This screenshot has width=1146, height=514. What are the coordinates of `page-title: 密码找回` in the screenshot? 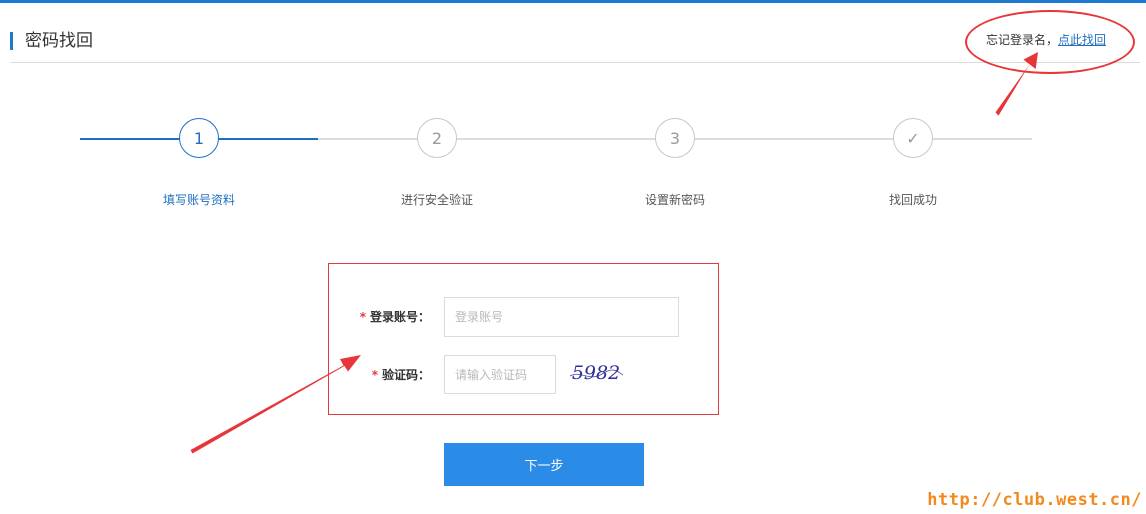 It's located at (59, 41).